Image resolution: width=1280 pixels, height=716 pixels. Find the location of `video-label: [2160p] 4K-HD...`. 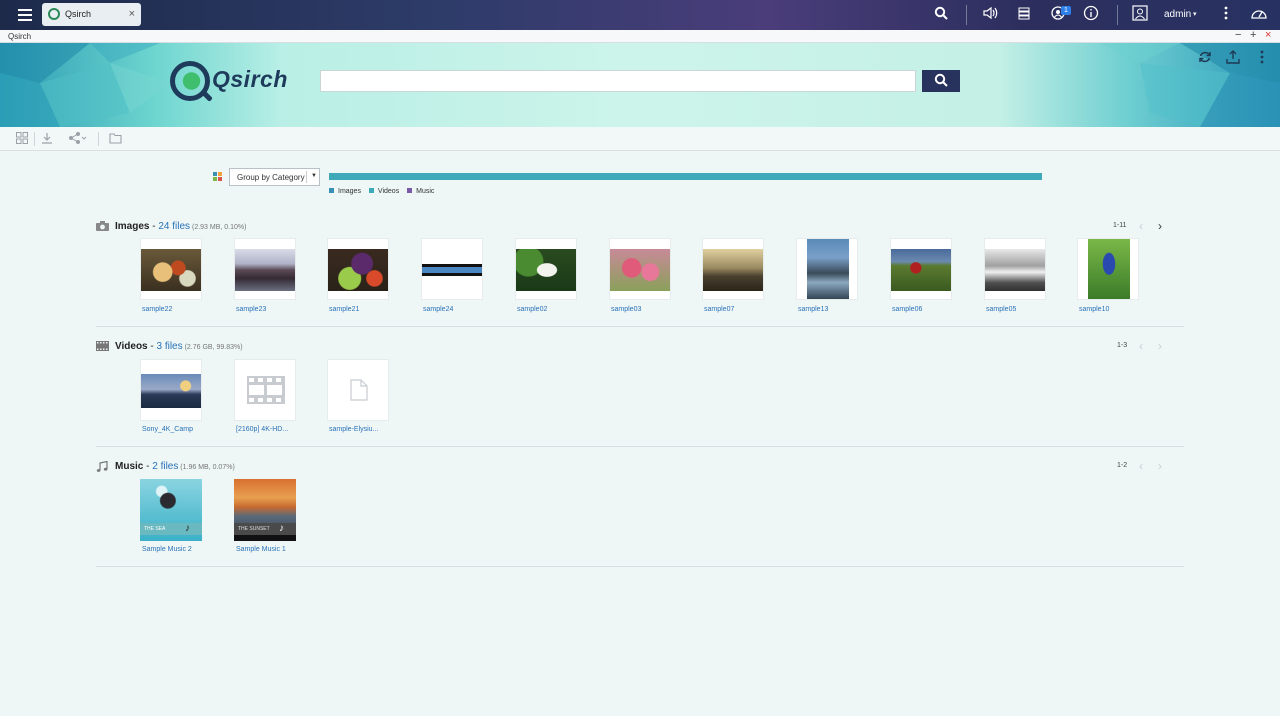

video-label: [2160p] 4K-HD... is located at coordinates (262, 429).